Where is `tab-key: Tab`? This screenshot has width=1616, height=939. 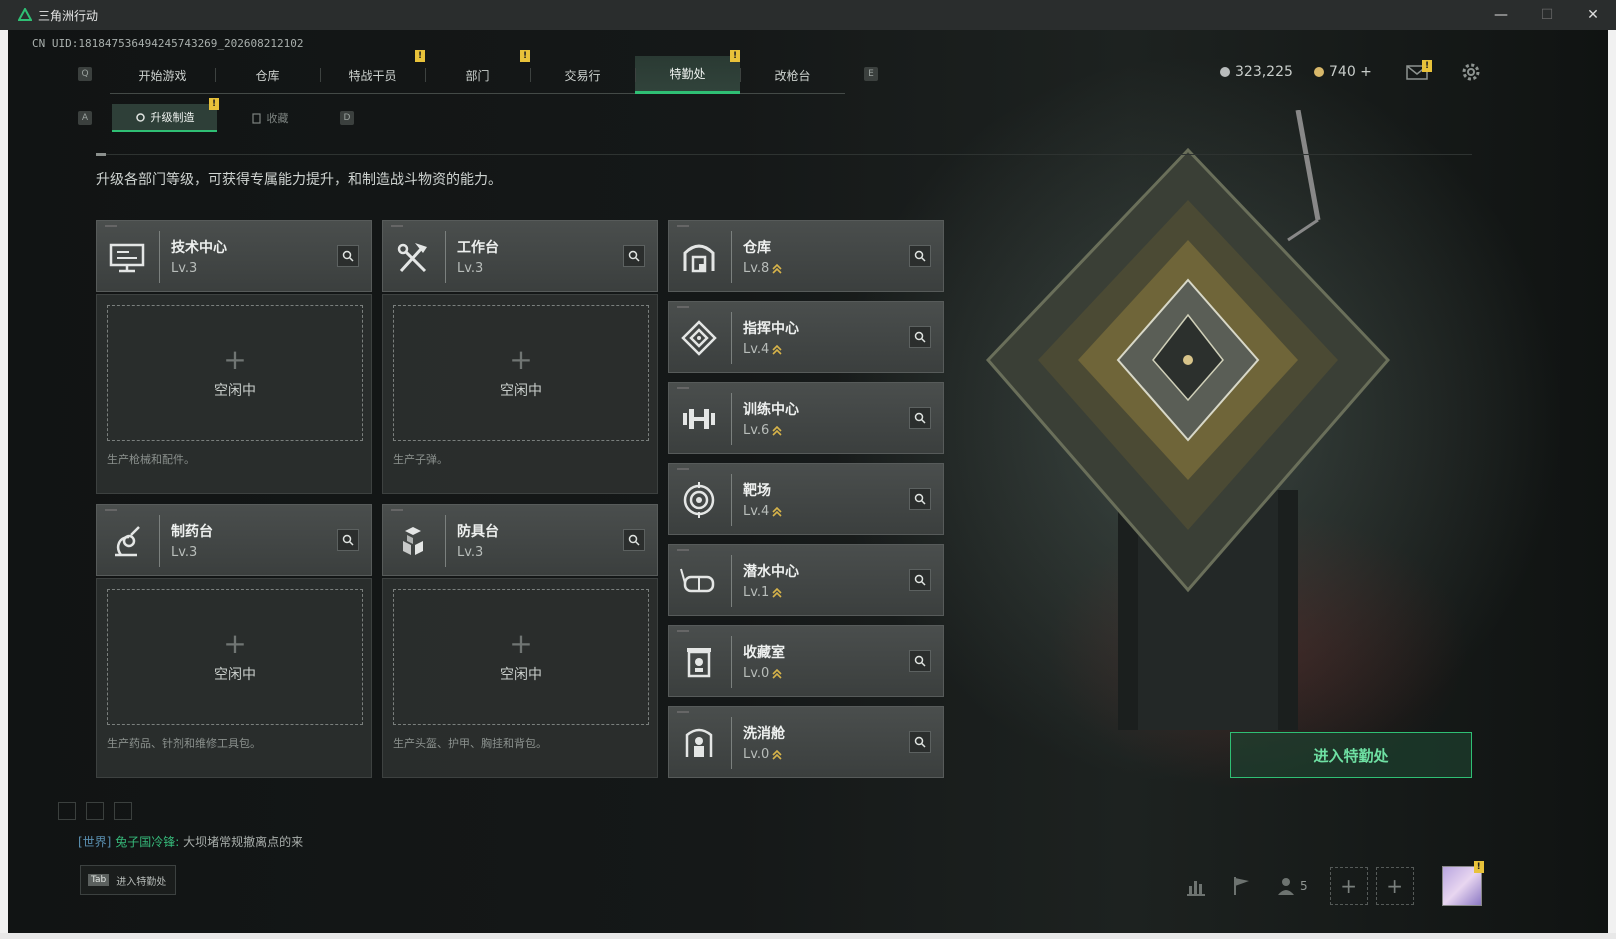
tab-key: Tab is located at coordinates (99, 880).